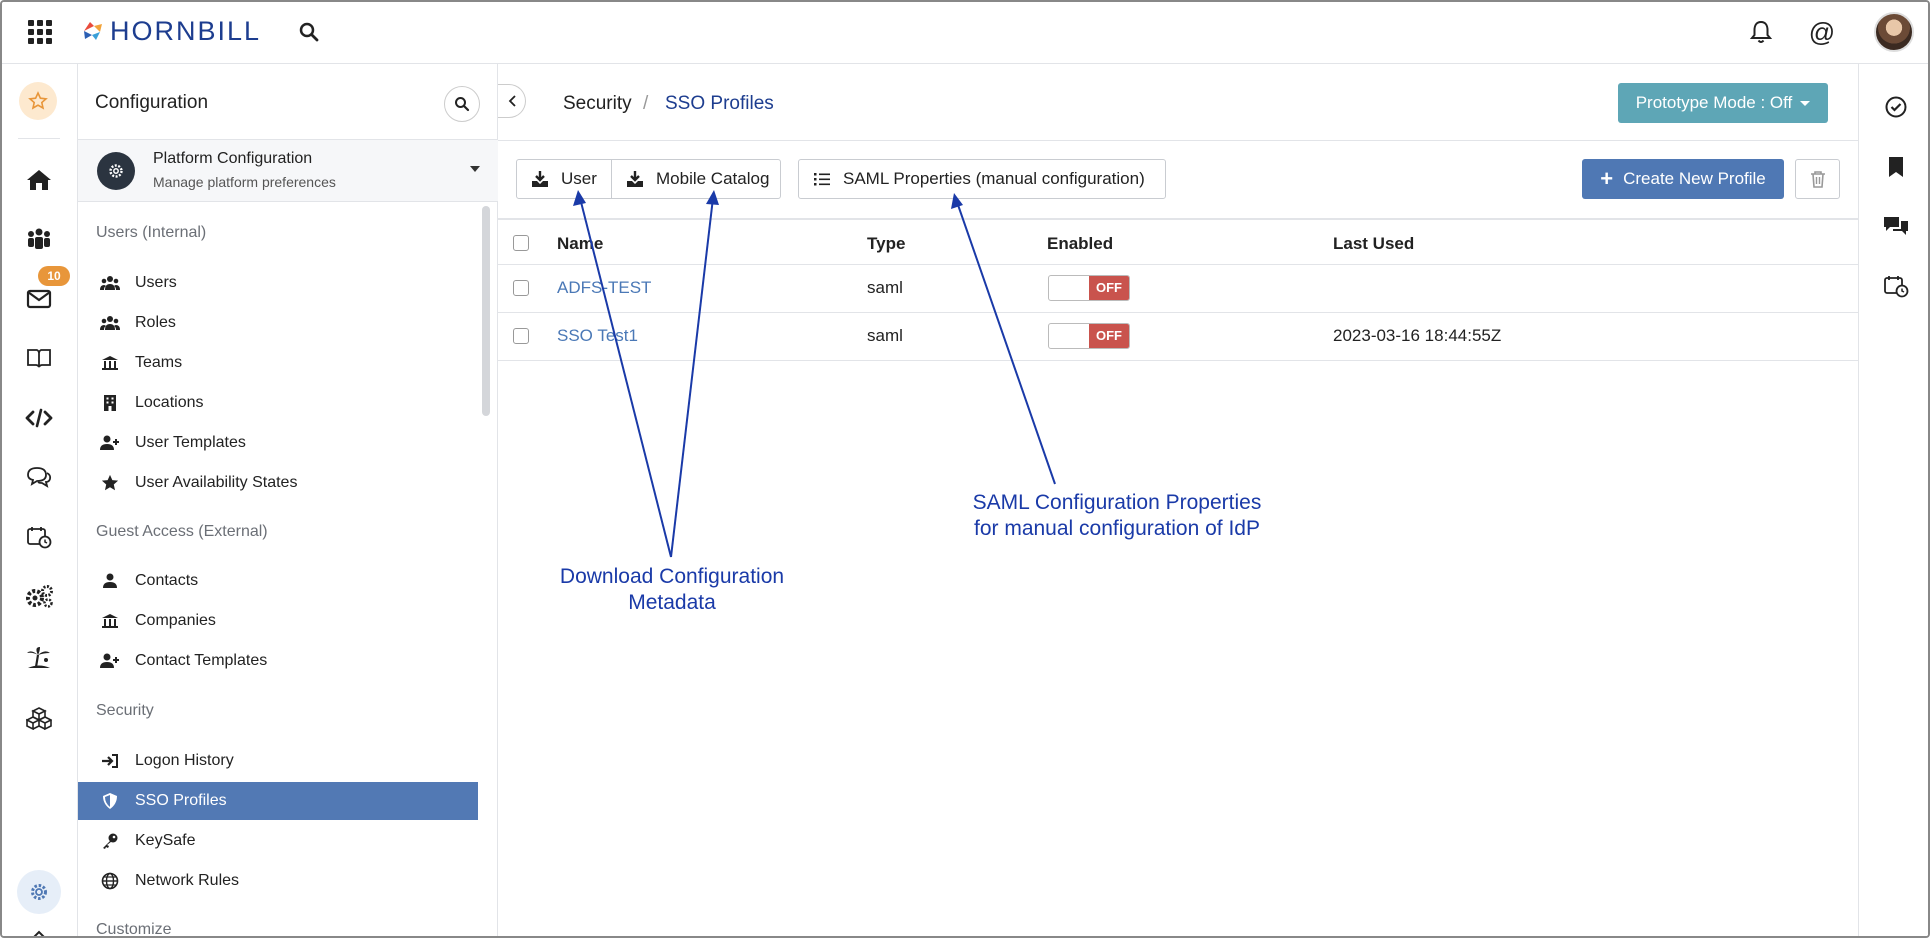 This screenshot has height=938, width=1930. Describe the element at coordinates (39, 477) in the screenshot. I see `chat-icon` at that location.